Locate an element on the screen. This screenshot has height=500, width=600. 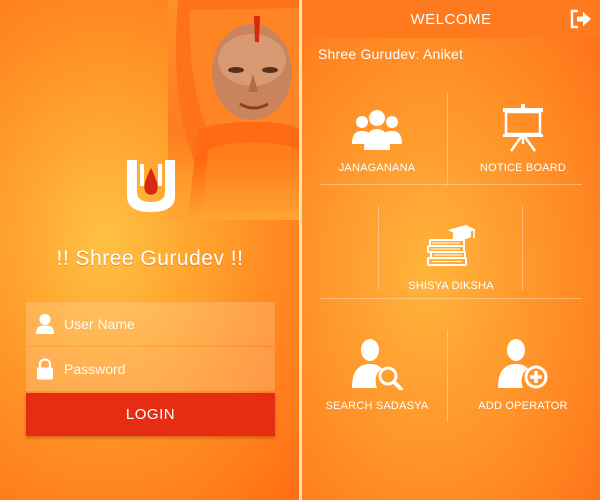
password-field is located at coordinates (150, 369).